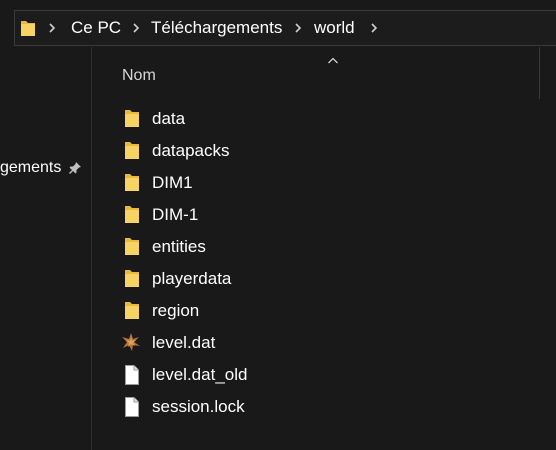 Image resolution: width=556 pixels, height=450 pixels. What do you see at coordinates (30, 168) in the screenshot?
I see `nav-item-downloads: gements` at bounding box center [30, 168].